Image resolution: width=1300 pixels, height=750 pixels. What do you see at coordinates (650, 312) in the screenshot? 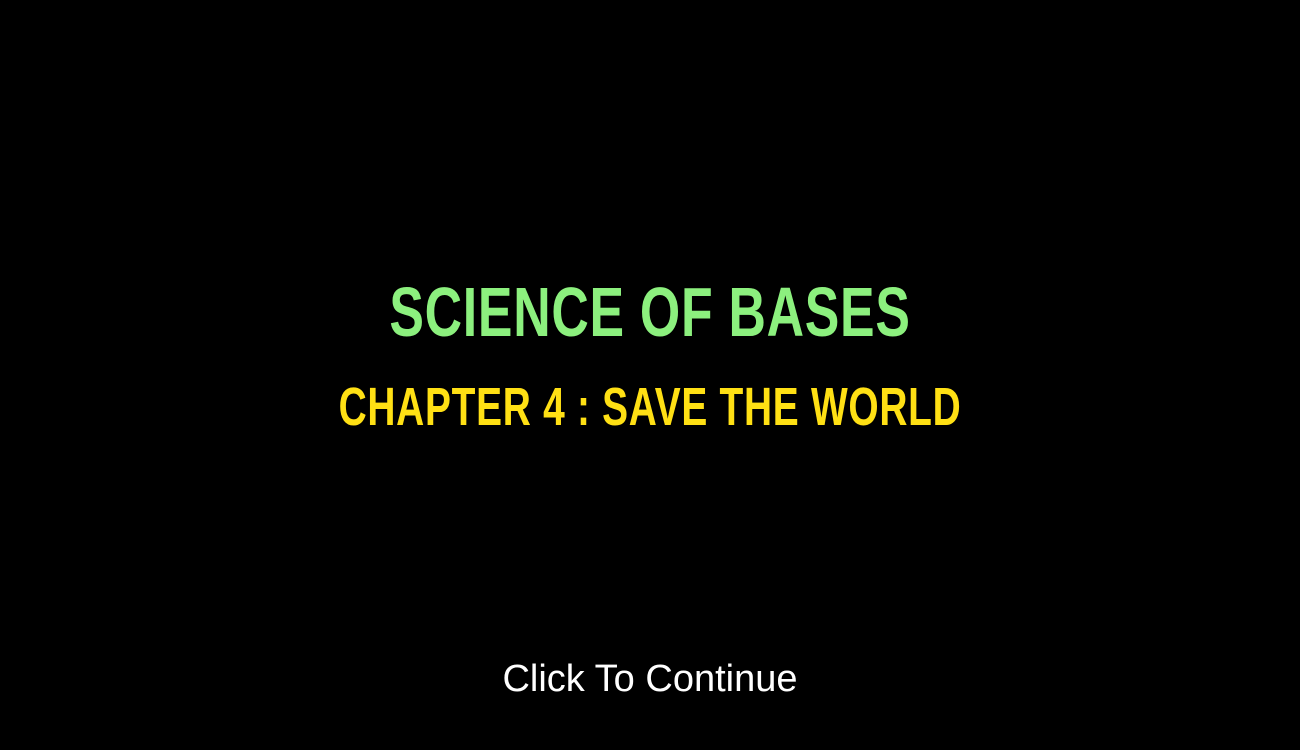
I see `game-title: Science of Bases` at bounding box center [650, 312].